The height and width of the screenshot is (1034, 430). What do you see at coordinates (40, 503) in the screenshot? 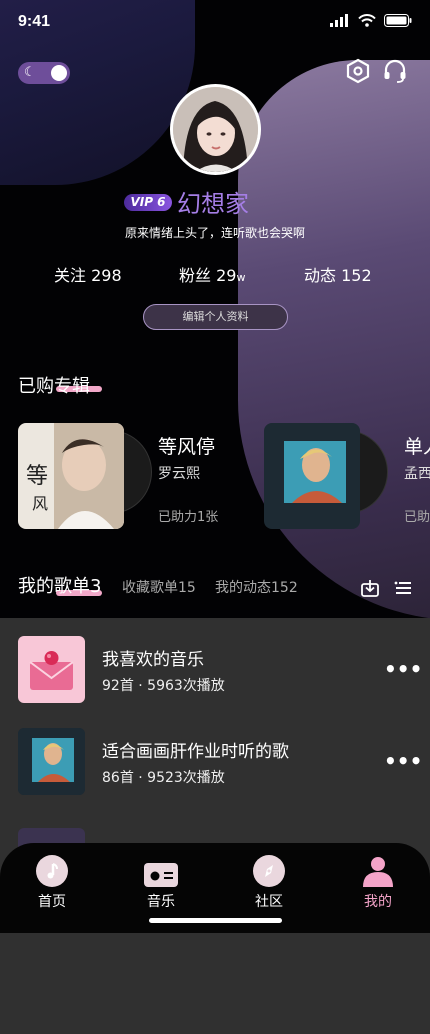
I see `svg-text: 风` at bounding box center [40, 503].